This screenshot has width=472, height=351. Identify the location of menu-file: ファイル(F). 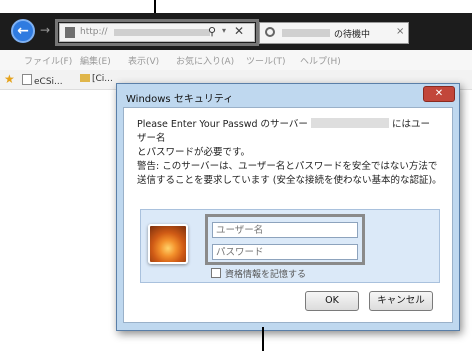
(48, 60).